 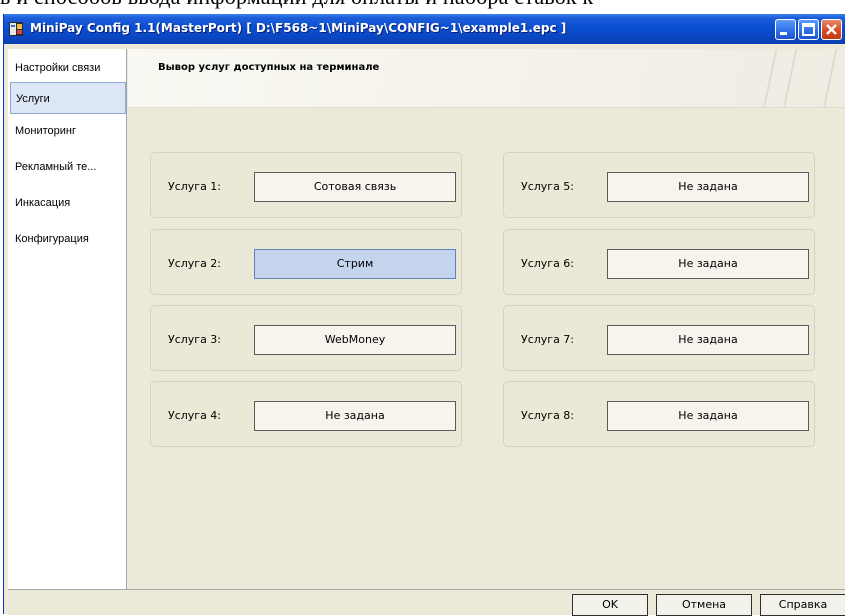 What do you see at coordinates (269, 67) in the screenshot?
I see `page-title: Вывор услуг доступных на терминале` at bounding box center [269, 67].